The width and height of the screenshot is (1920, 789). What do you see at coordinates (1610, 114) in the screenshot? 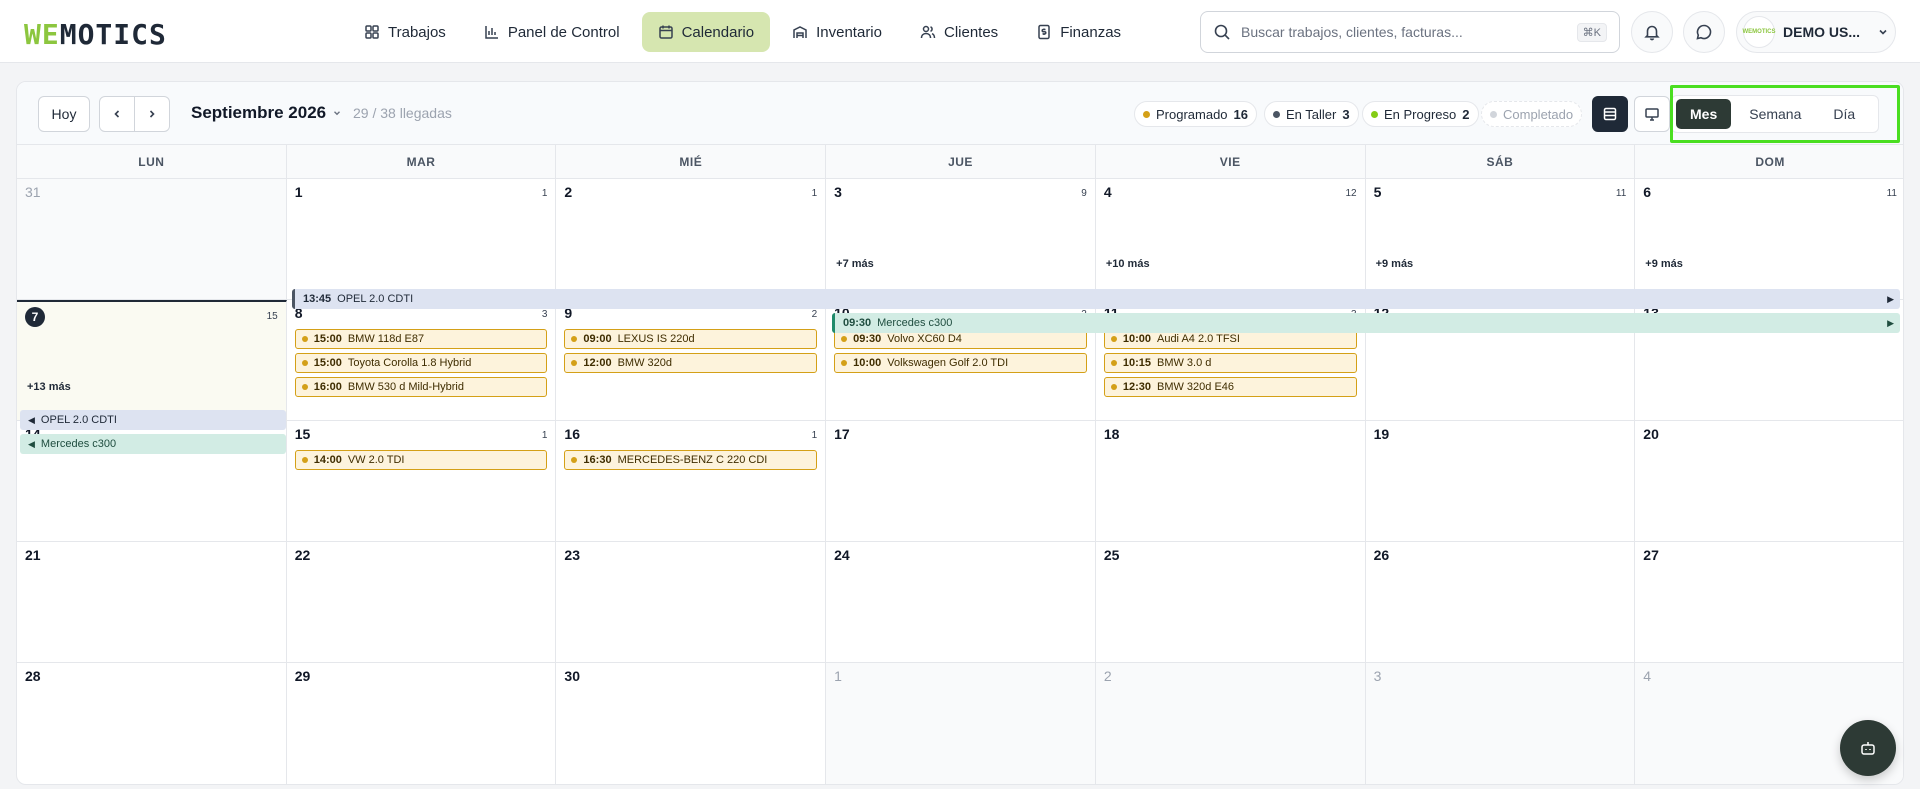
I see `list-view-button` at bounding box center [1610, 114].